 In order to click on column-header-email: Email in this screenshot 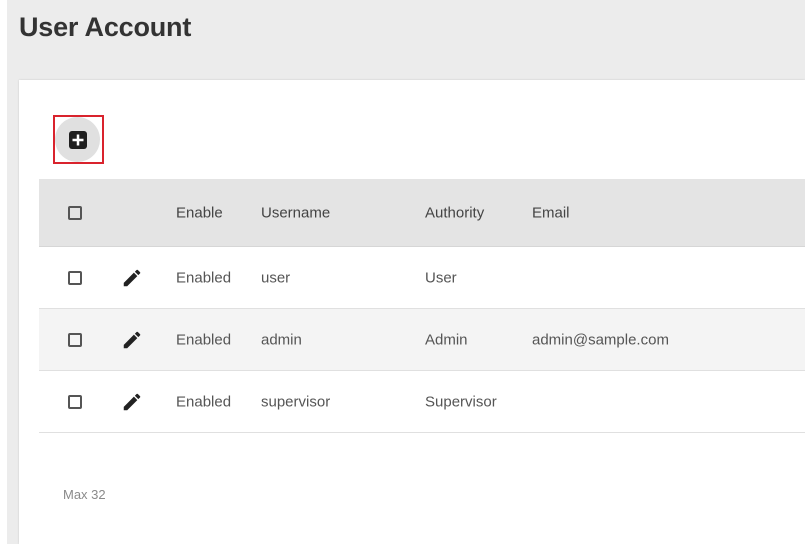, I will do `click(551, 212)`.